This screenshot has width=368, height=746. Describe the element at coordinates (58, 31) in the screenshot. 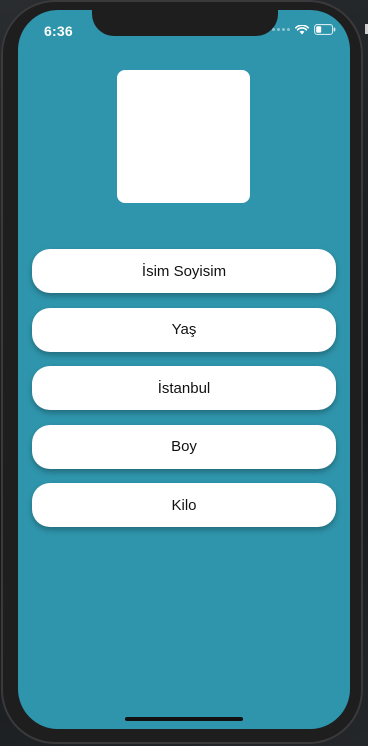

I see `status-time: 6:36` at that location.